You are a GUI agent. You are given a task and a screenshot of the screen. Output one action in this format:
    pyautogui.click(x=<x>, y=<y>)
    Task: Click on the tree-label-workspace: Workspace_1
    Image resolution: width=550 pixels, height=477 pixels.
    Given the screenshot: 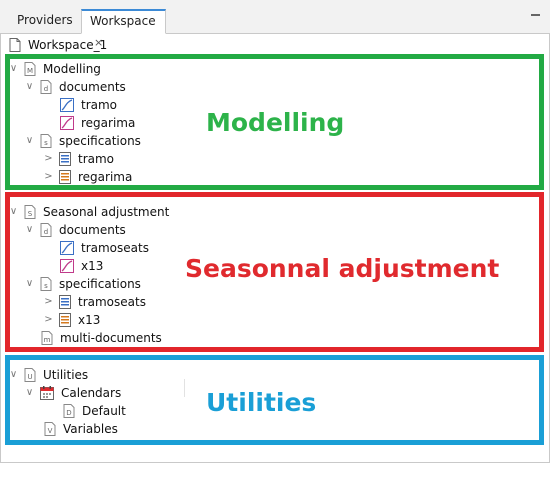 What is the action you would take?
    pyautogui.click(x=68, y=45)
    